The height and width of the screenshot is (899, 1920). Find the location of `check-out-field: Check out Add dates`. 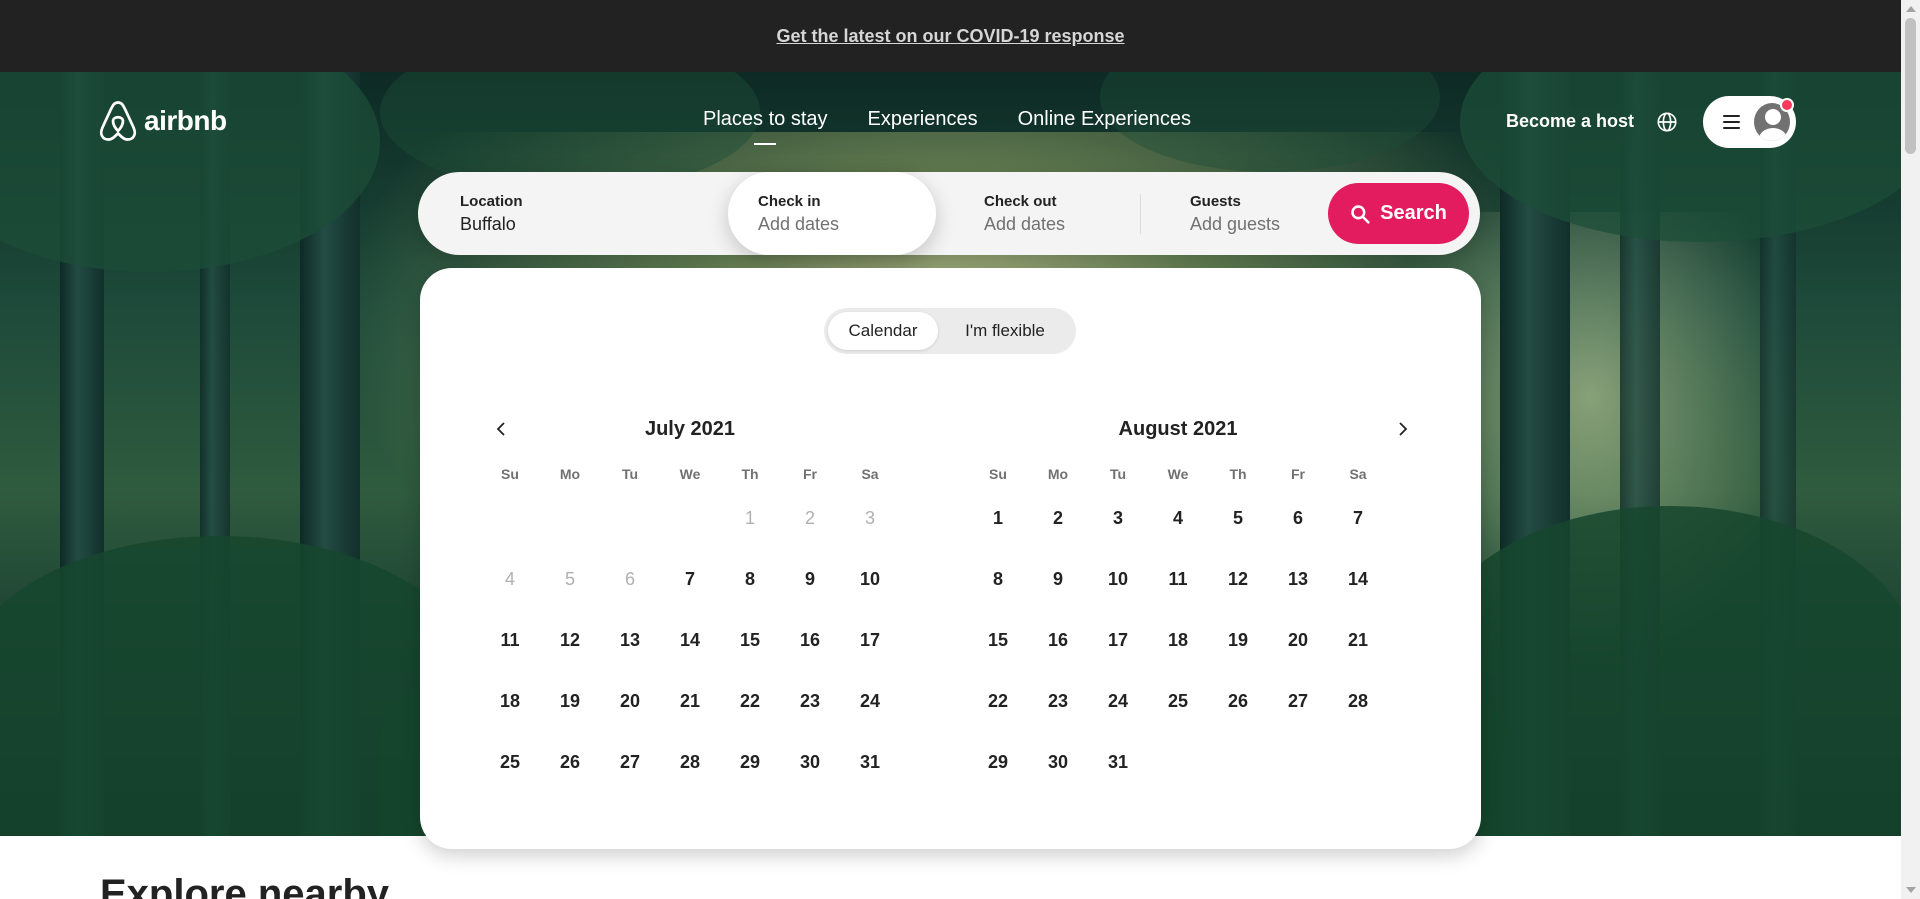

check-out-field: Check out Add dates is located at coordinates (1039, 213).